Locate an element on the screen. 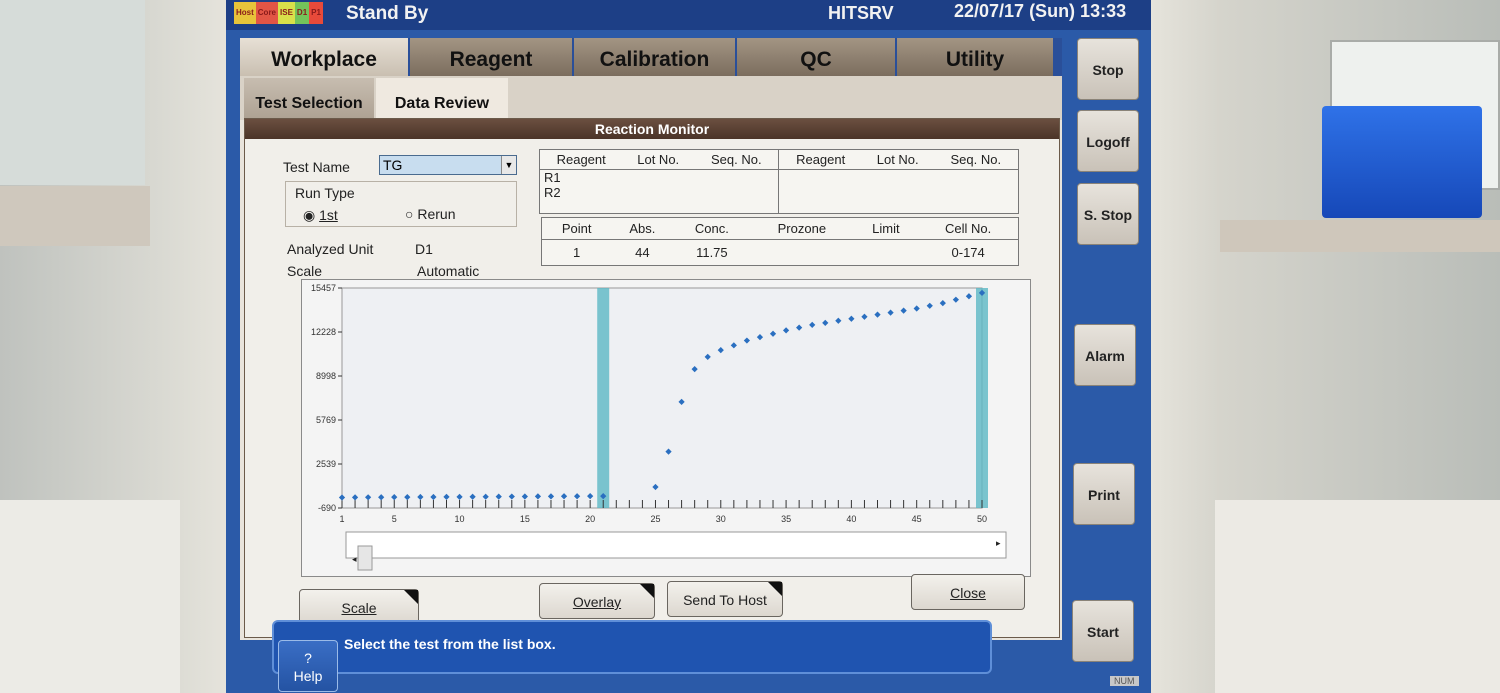 The width and height of the screenshot is (1500, 693). y-tick-label: -690 is located at coordinates (327, 508).